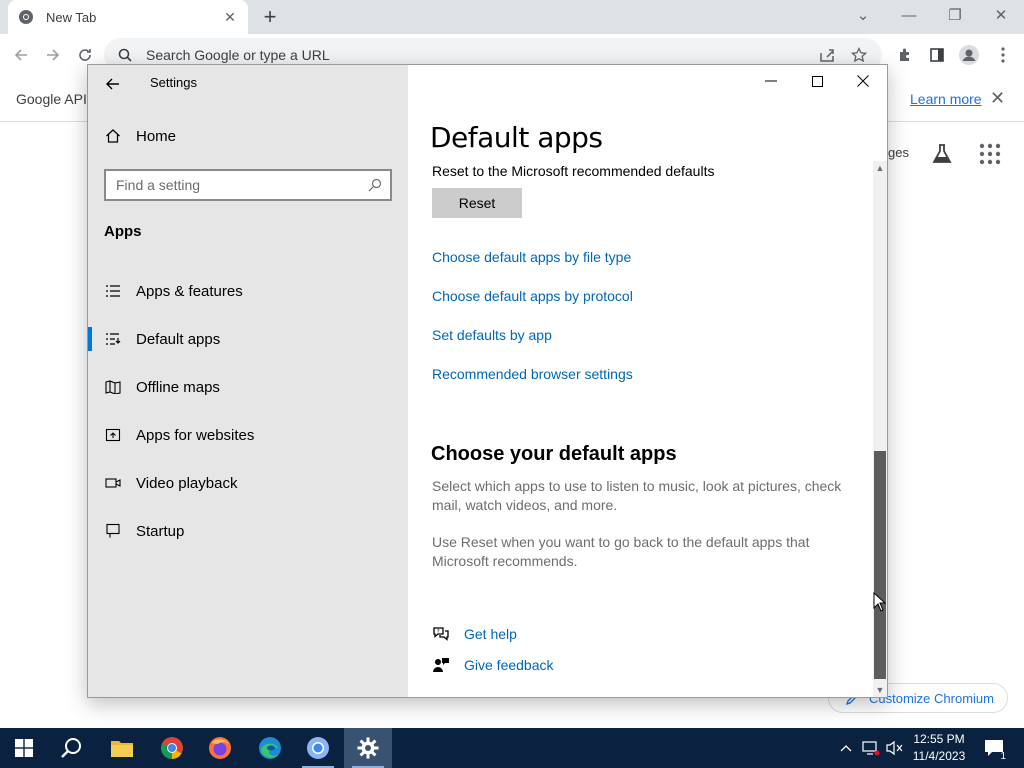  Describe the element at coordinates (238, 55) in the screenshot. I see `omnibox-placeholder: Search Google or type a URL` at that location.